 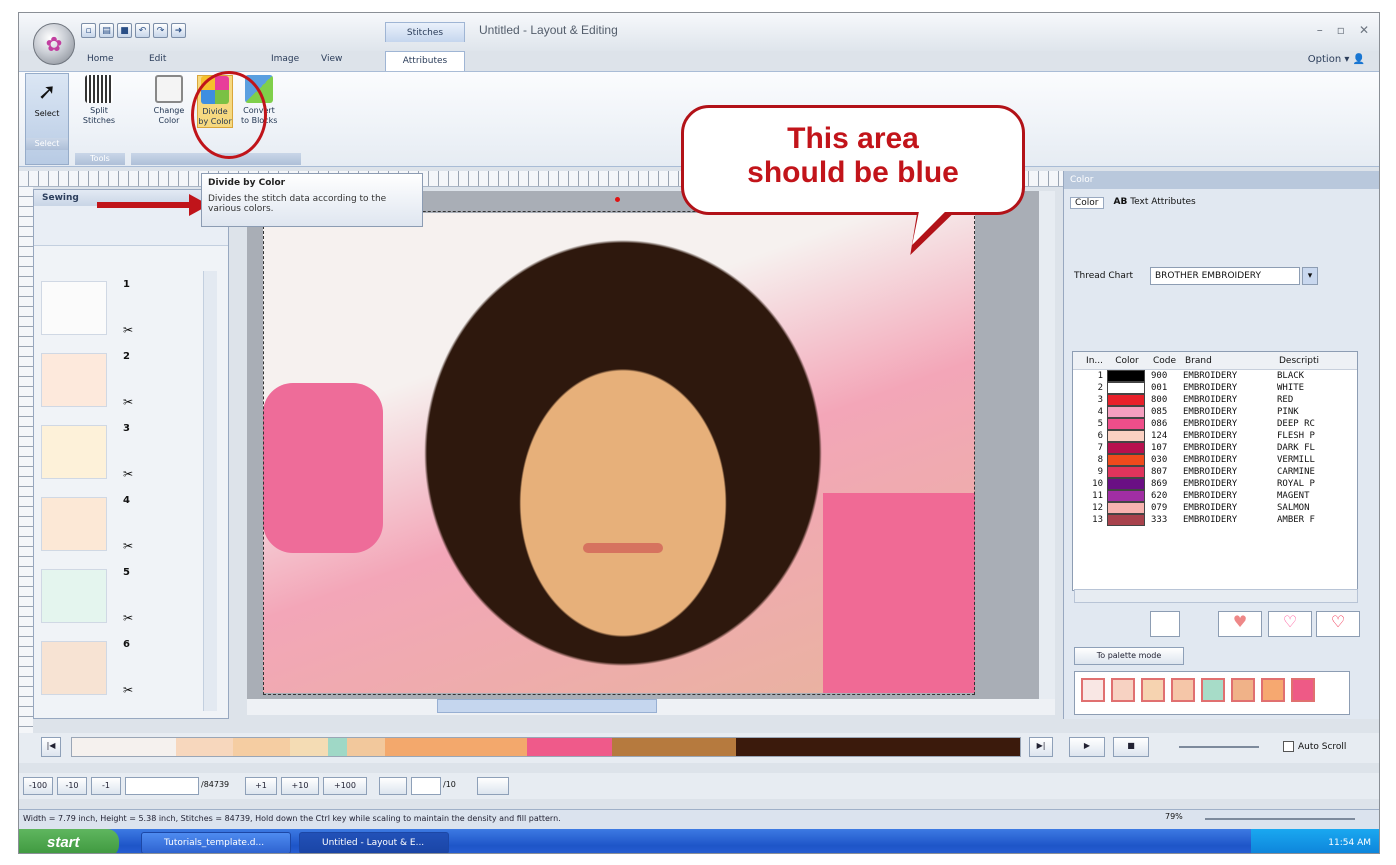 I want to click on col-color: Color, so click(x=1127, y=360).